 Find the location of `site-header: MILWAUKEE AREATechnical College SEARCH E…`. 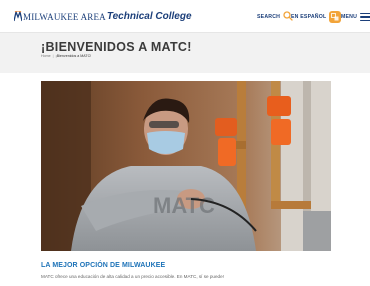

site-header: MILWAUKEE AREATechnical College SEARCH E… is located at coordinates (185, 16).